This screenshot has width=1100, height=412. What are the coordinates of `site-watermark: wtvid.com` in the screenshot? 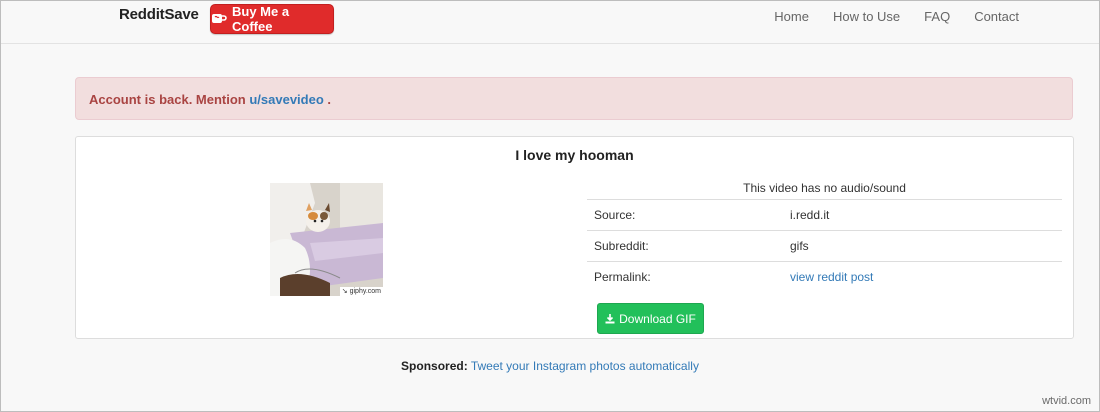 It's located at (1066, 401).